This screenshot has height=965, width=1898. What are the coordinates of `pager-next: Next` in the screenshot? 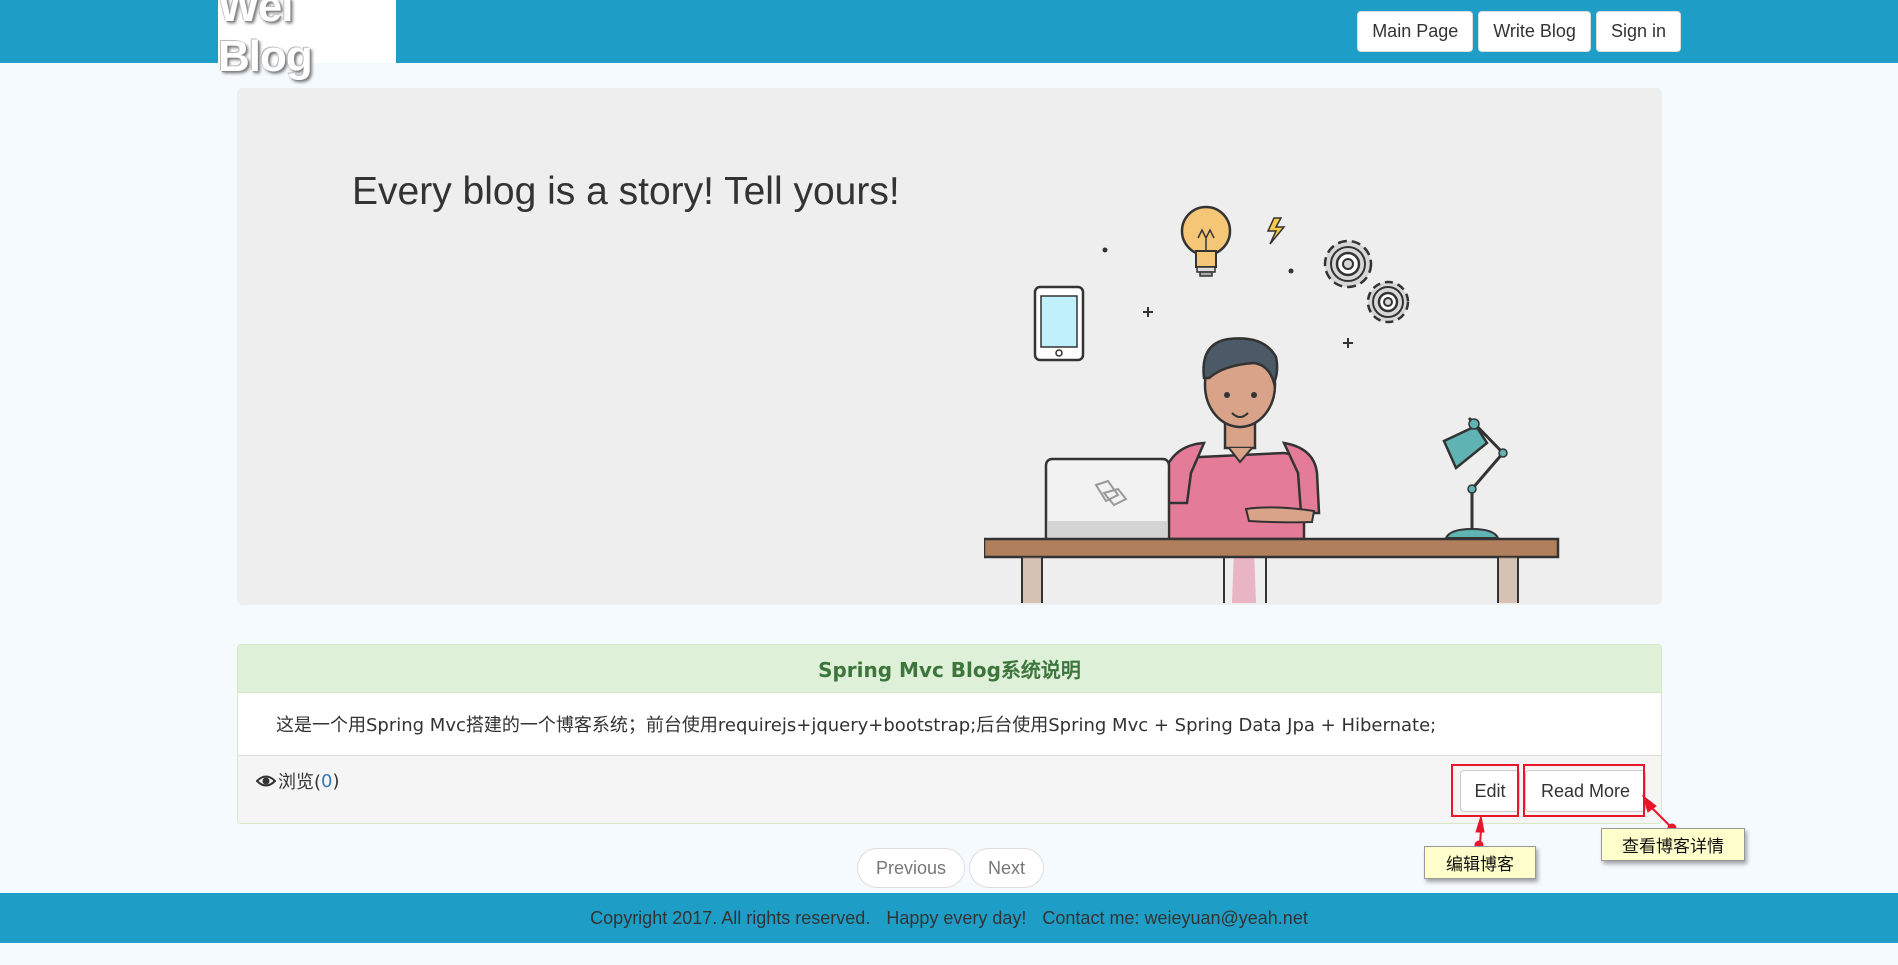 It's located at (1007, 868).